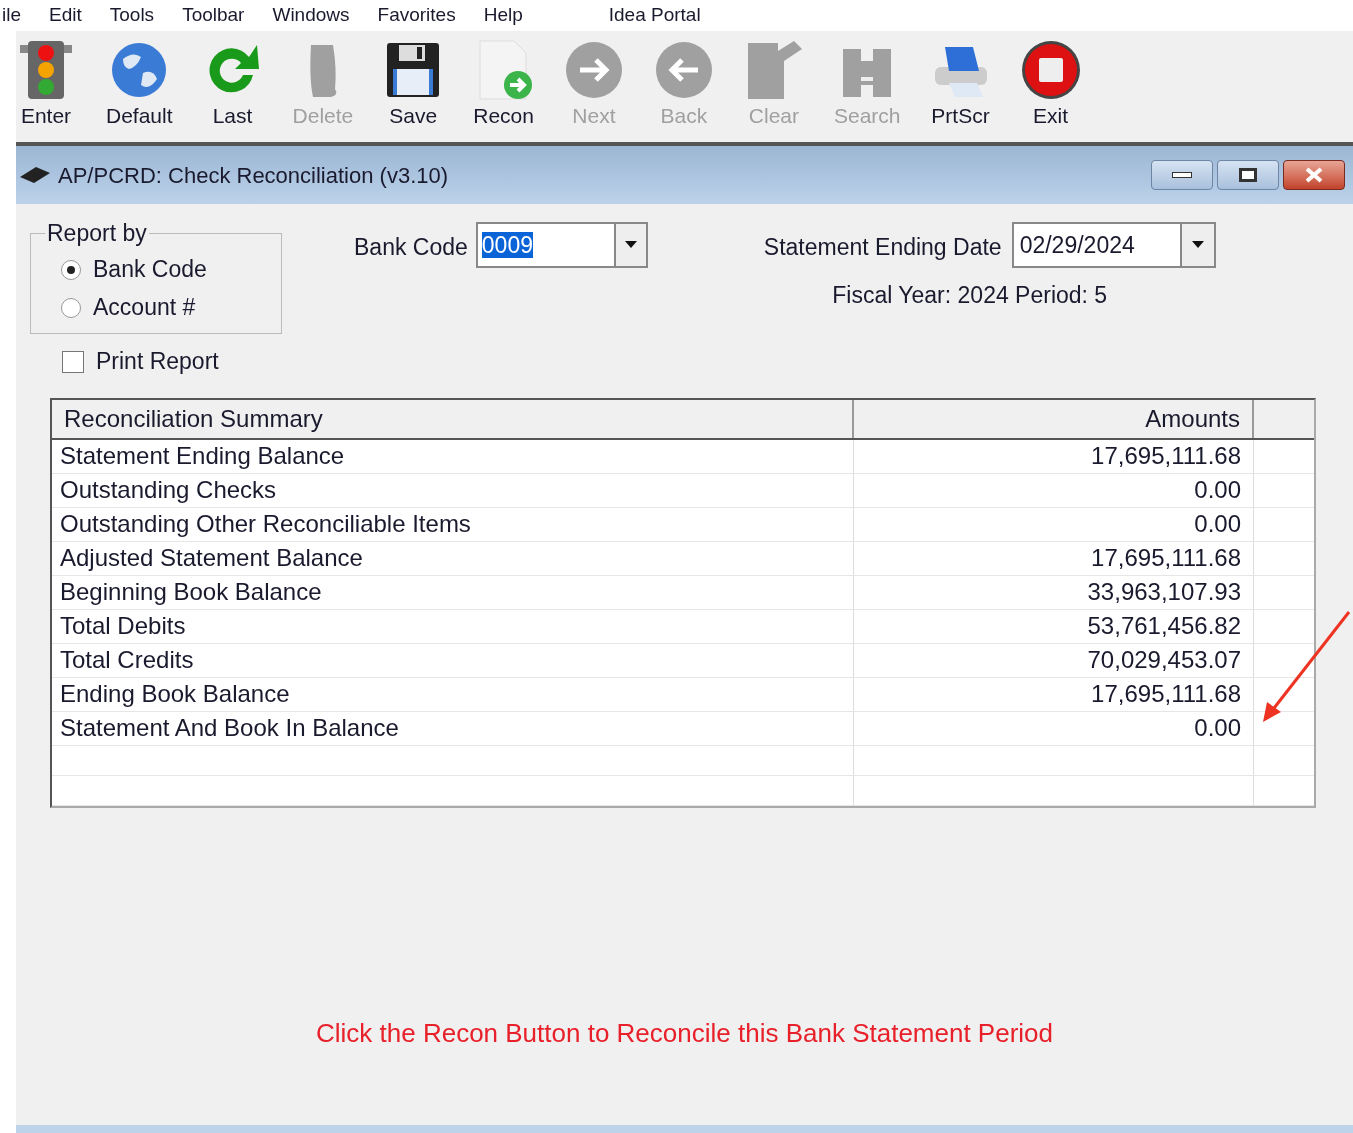 This screenshot has width=1353, height=1133. I want to click on chip-icon, so click(35, 175).